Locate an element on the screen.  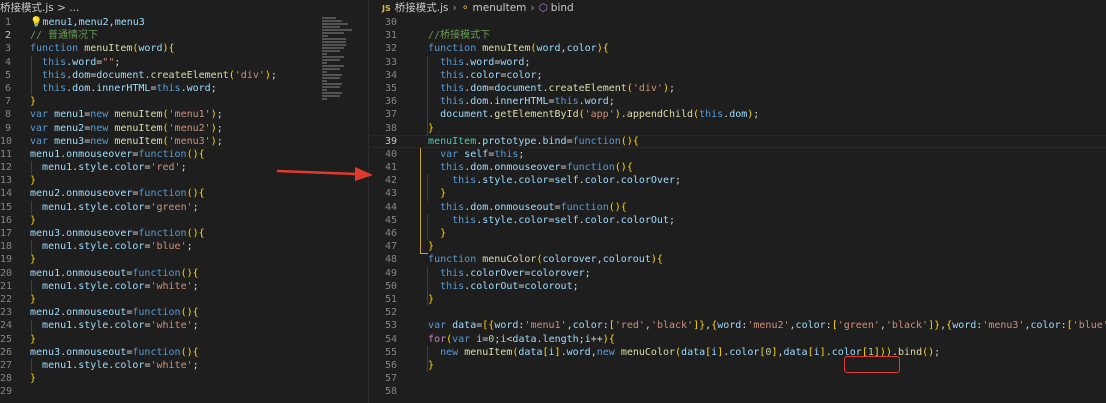
code-text: menu3.onmouseout=function(){ is located at coordinates (114, 352).